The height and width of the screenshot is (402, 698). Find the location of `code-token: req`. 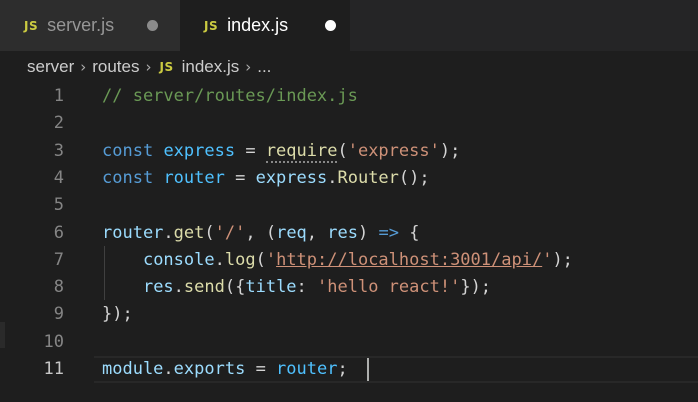

code-token: req is located at coordinates (291, 233).